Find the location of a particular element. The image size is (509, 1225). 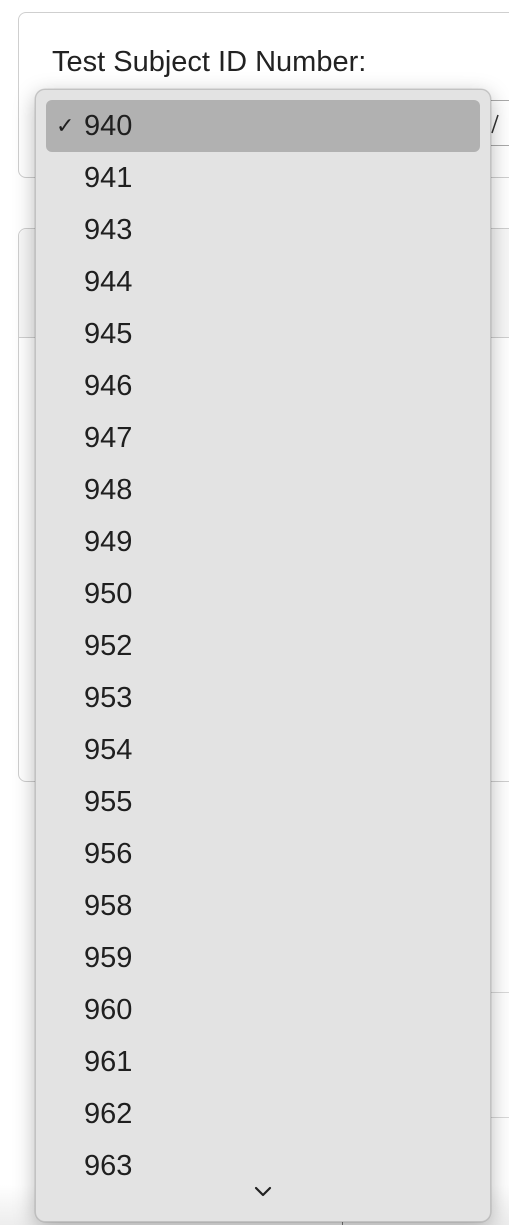

option-label: 959 is located at coordinates (108, 958).